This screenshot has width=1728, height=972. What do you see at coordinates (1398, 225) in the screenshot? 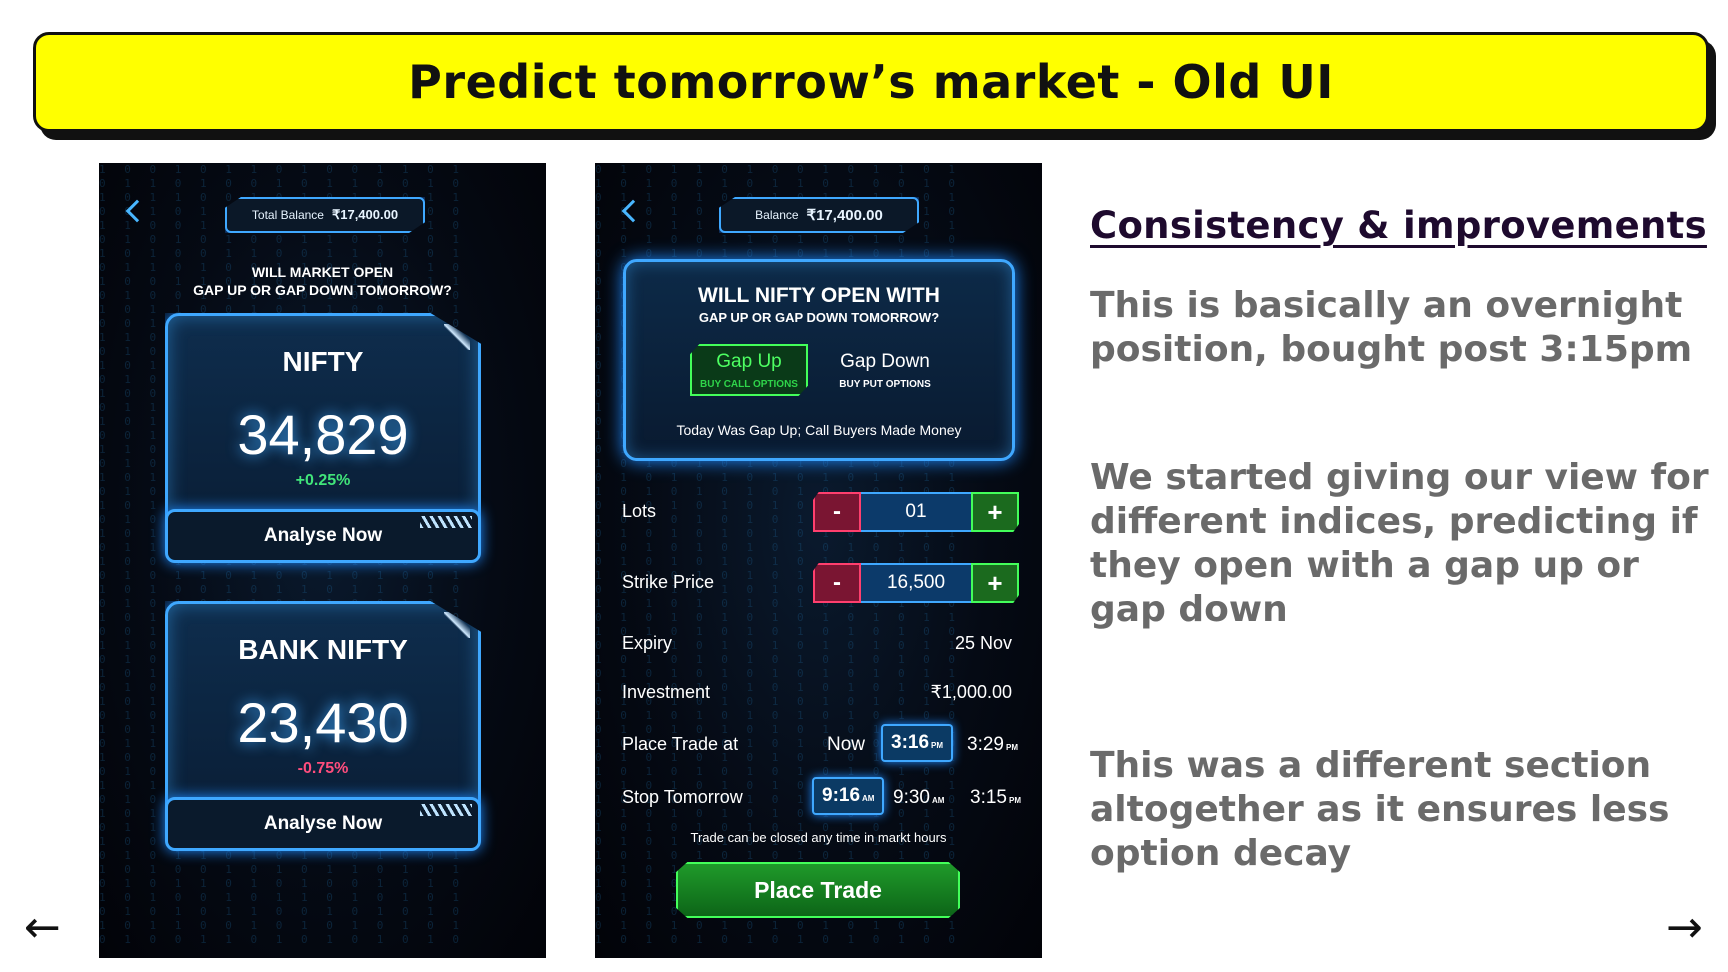
I see `notes-heading: Consistency & improvements` at bounding box center [1398, 225].